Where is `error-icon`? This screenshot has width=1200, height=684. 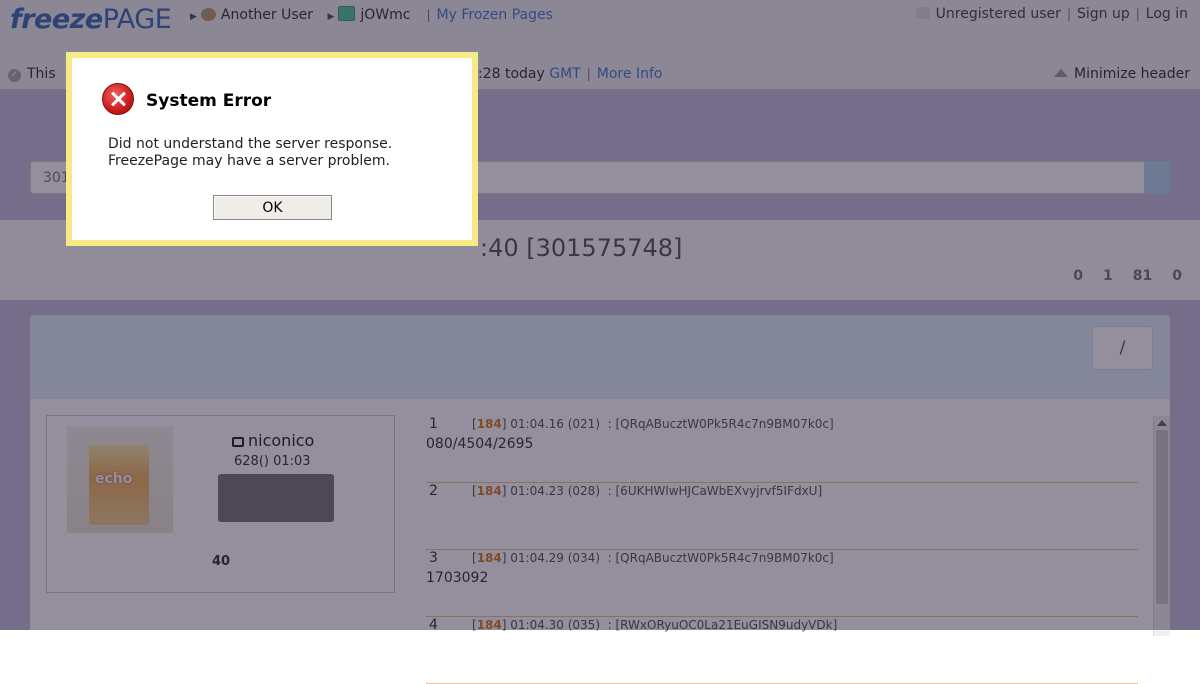 error-icon is located at coordinates (118, 99).